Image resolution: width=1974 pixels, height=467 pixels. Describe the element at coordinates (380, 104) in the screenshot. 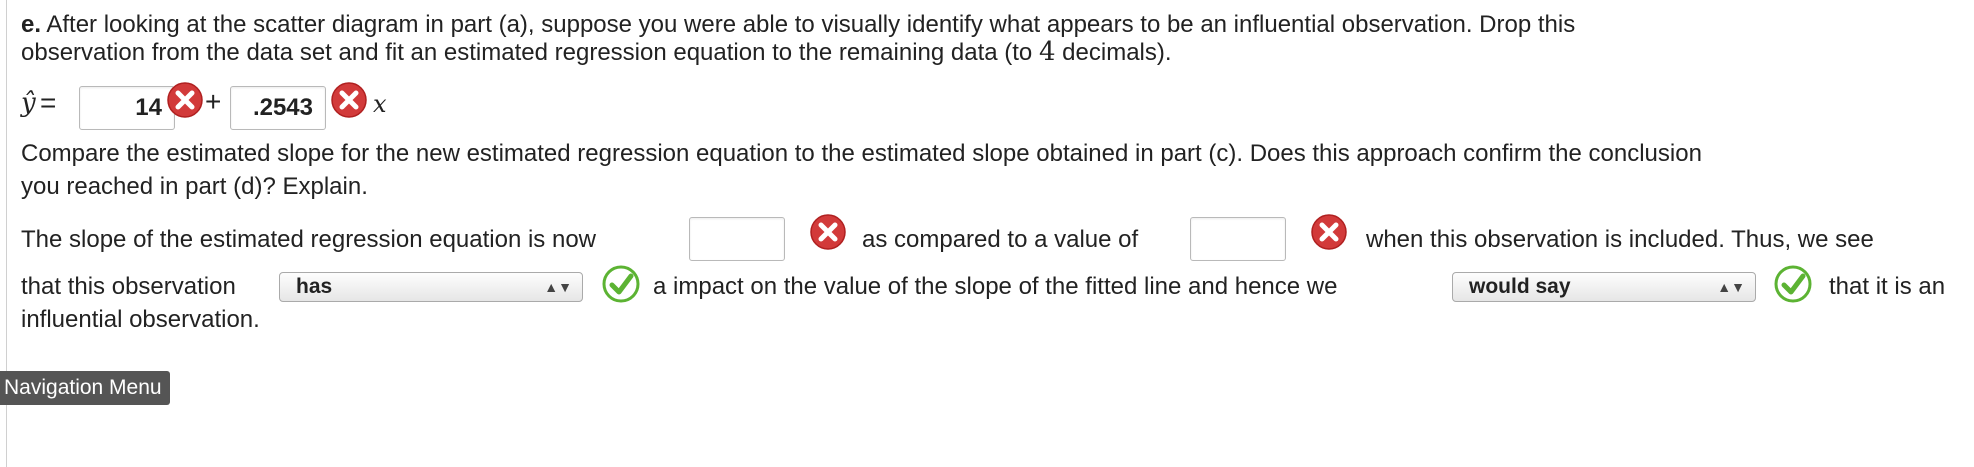

I see `x-variable: x` at that location.